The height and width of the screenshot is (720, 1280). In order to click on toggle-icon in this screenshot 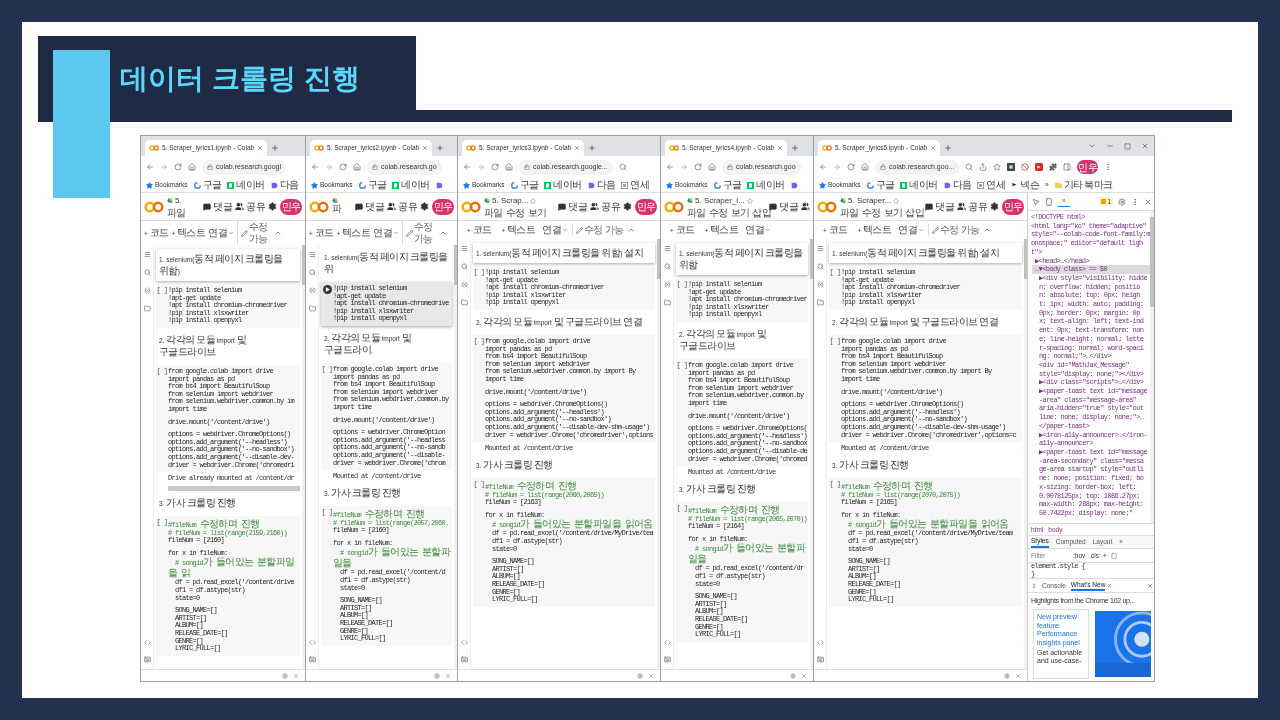, I will do `click(1113, 555)`.